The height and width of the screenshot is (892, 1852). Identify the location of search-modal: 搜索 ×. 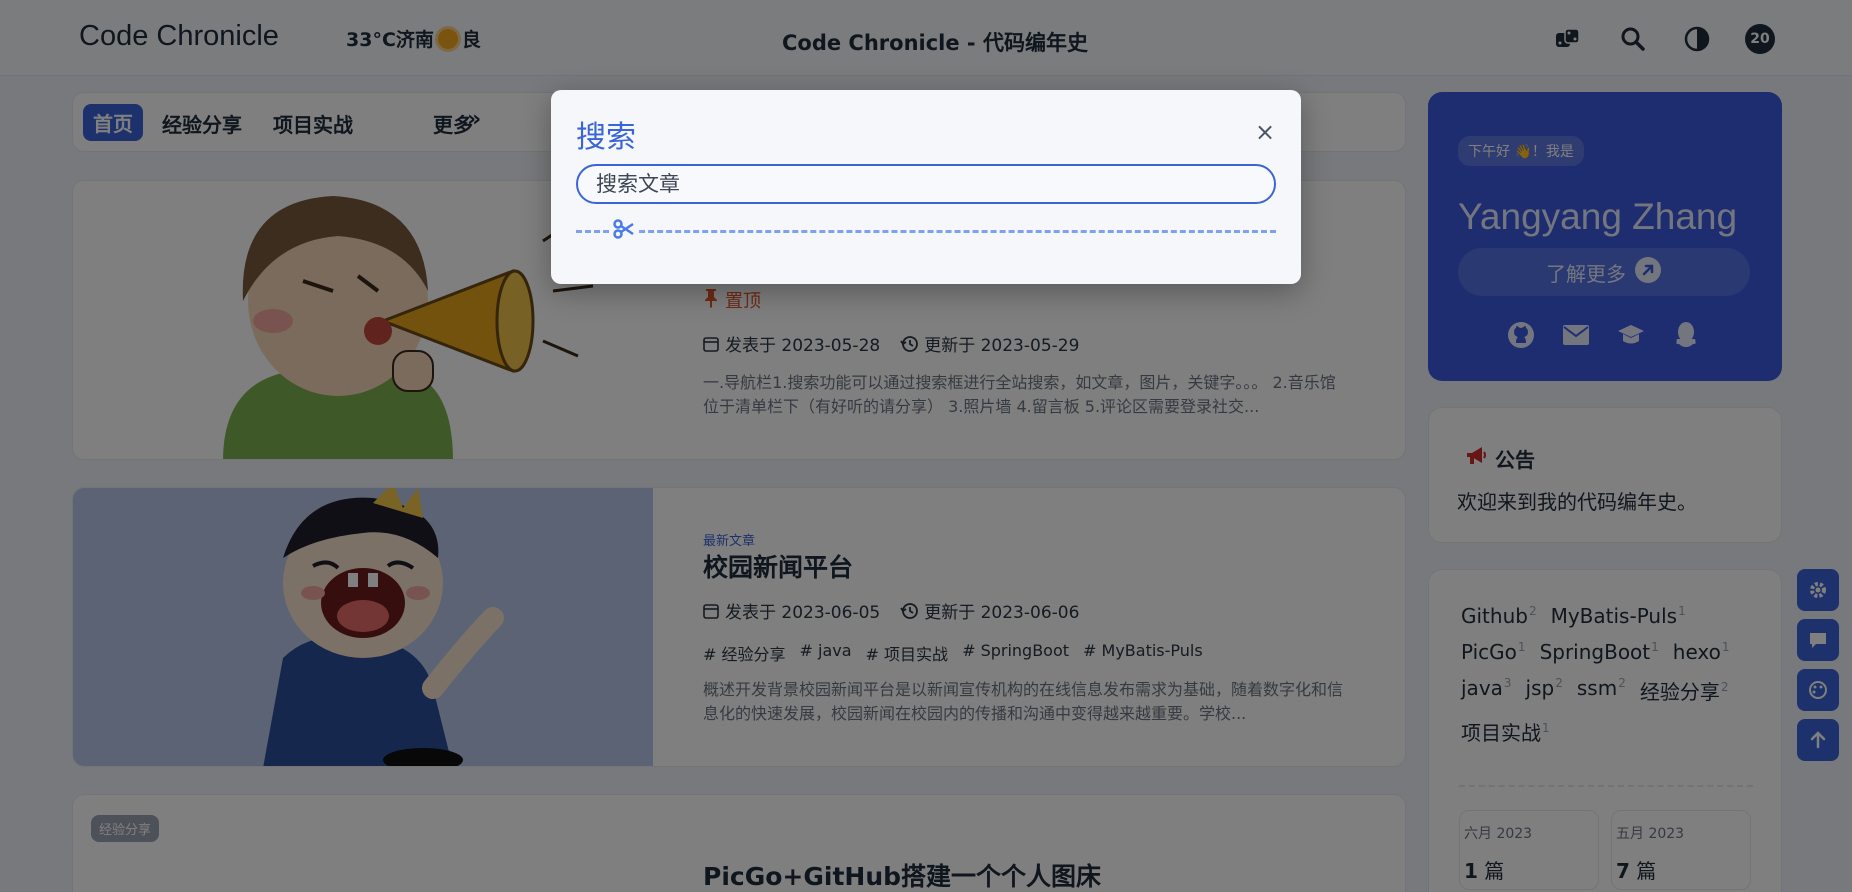
(926, 187).